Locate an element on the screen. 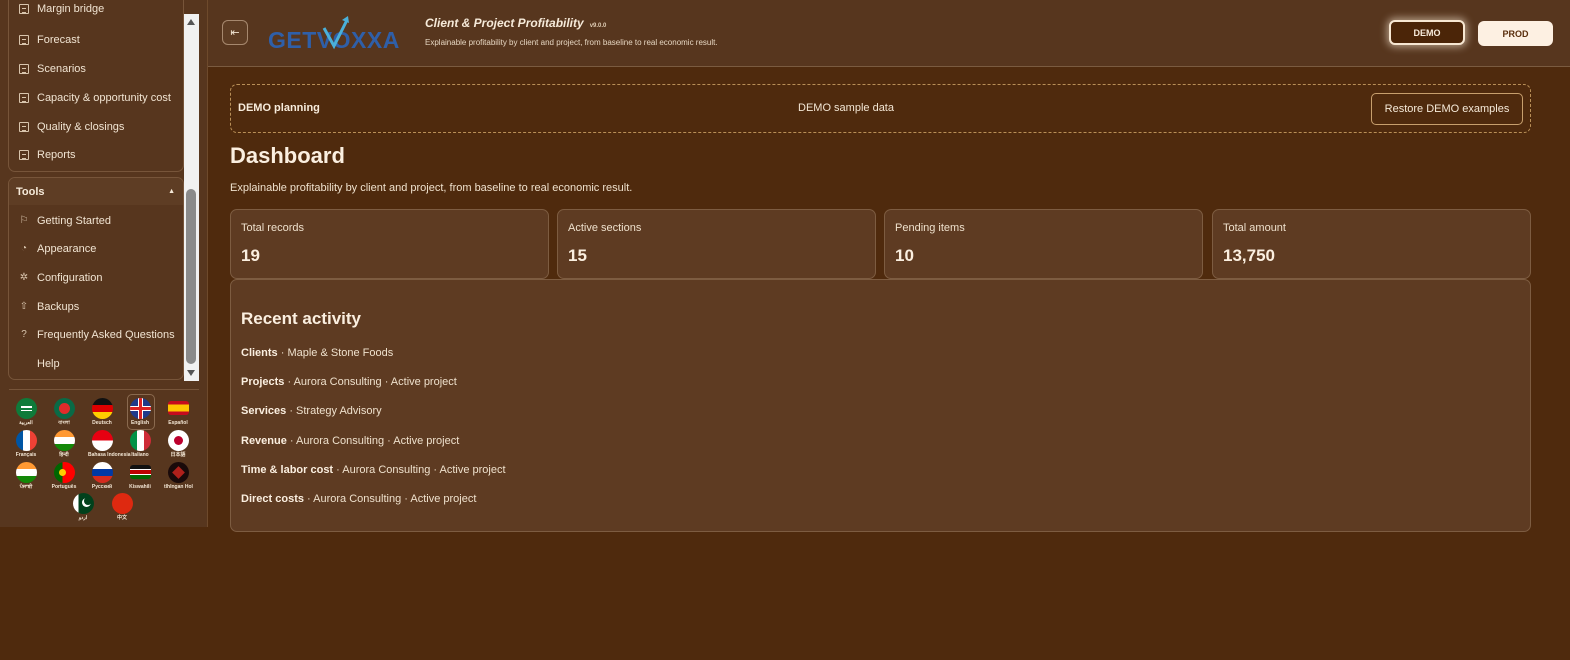 This screenshot has width=1570, height=660. sidebar-scrollbar is located at coordinates (191, 197).